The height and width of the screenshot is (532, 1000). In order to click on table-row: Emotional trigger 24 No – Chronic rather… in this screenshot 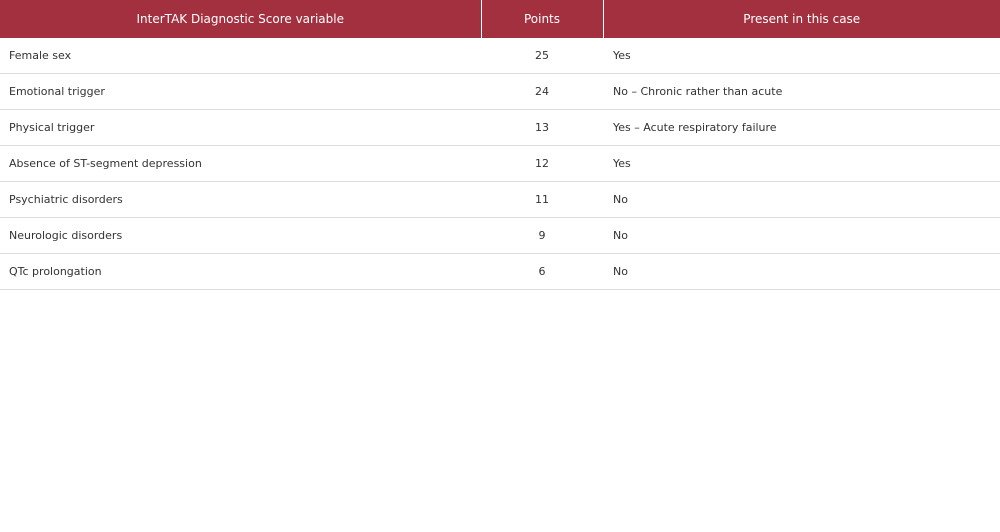, I will do `click(500, 91)`.